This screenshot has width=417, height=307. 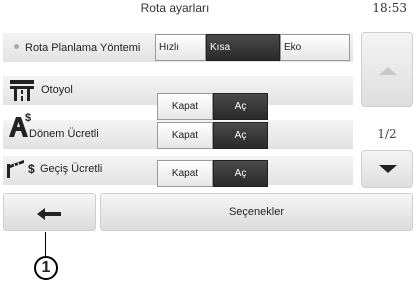 I want to click on arrow-left-icon, so click(x=49, y=216).